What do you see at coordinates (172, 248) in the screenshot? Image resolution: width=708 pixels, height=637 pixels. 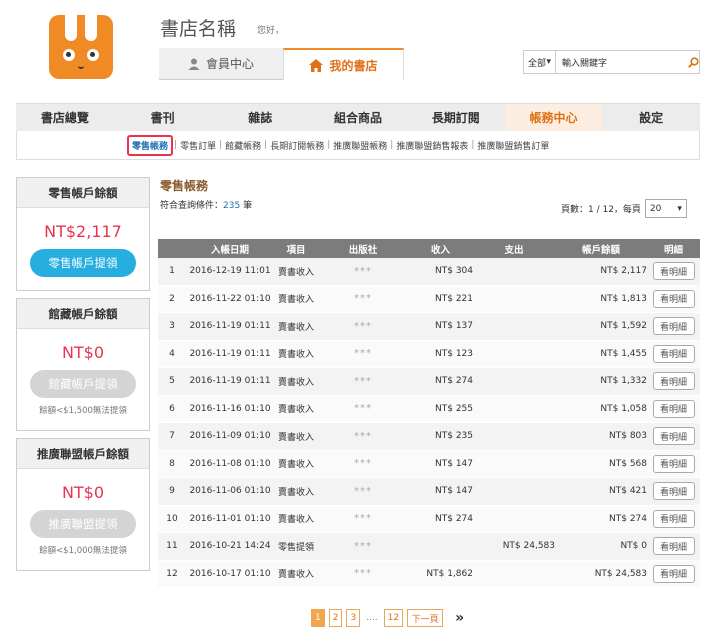 I see `col-no` at bounding box center [172, 248].